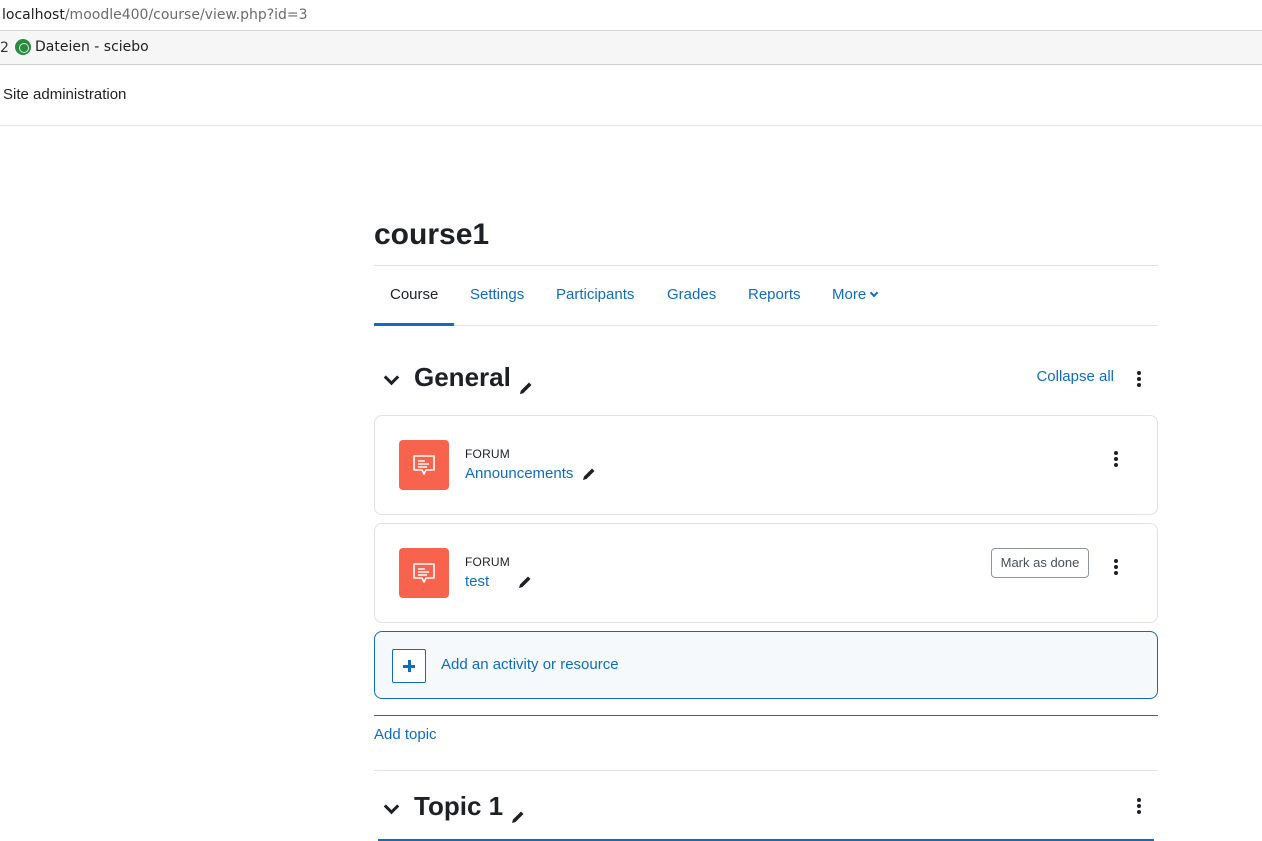 The height and width of the screenshot is (841, 1262). What do you see at coordinates (477, 581) in the screenshot?
I see `activity-name-link: test` at bounding box center [477, 581].